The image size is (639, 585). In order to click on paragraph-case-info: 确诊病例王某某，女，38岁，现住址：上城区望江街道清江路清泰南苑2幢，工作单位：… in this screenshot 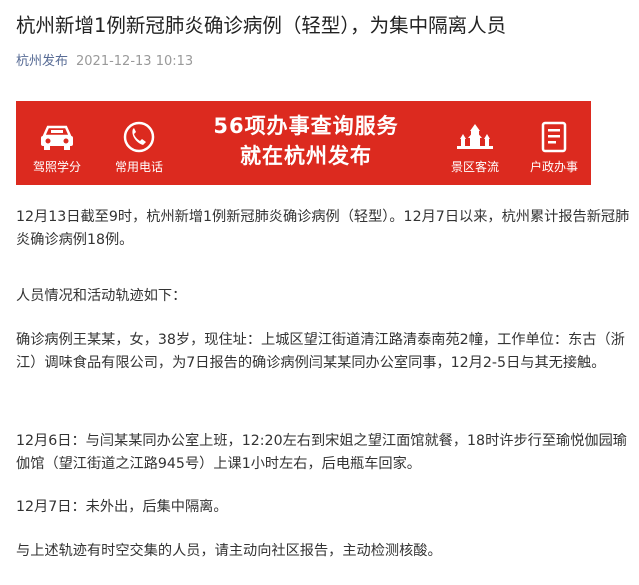, I will do `click(320, 351)`.